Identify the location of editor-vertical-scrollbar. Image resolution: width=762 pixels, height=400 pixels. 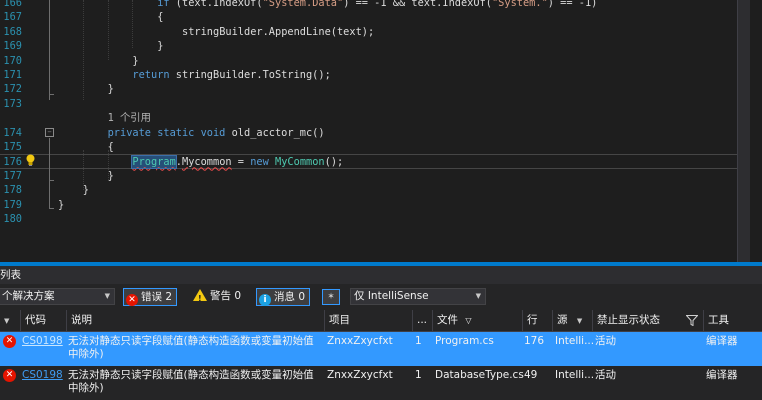
(743, 131).